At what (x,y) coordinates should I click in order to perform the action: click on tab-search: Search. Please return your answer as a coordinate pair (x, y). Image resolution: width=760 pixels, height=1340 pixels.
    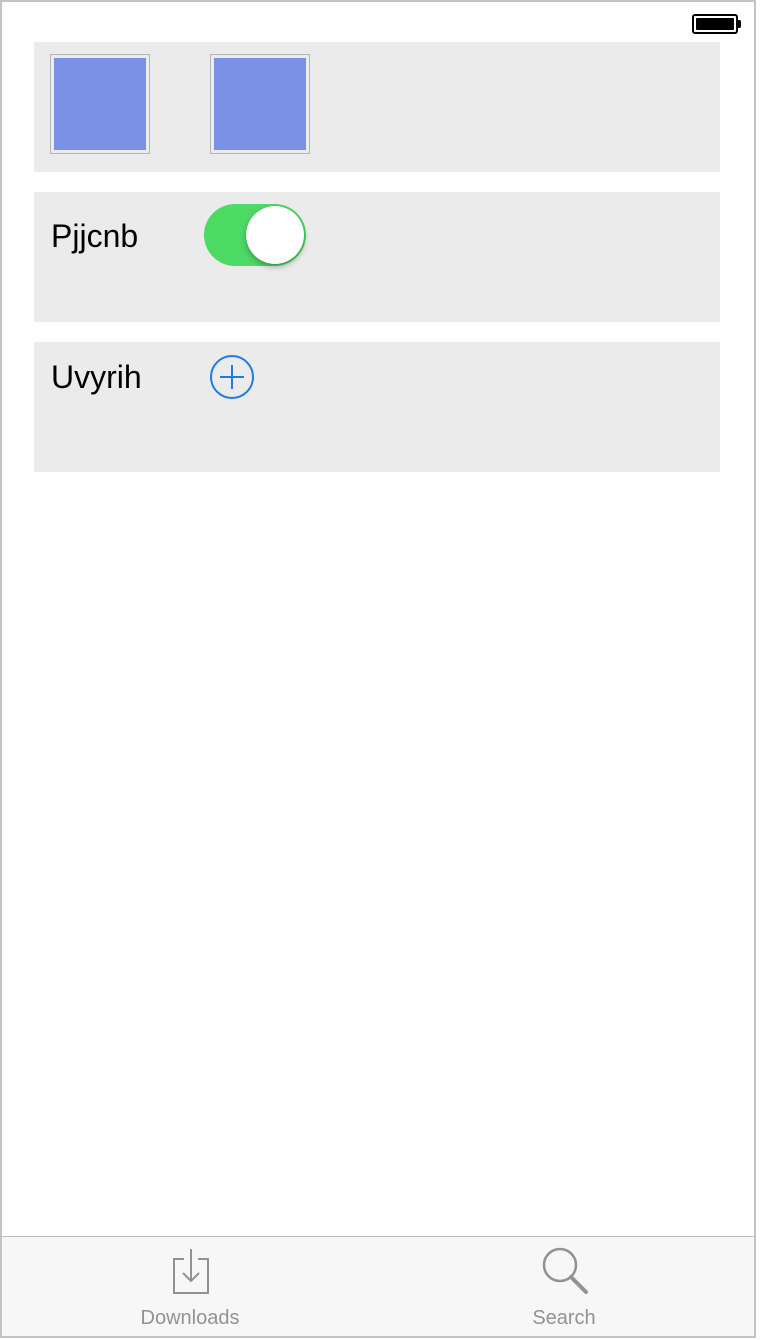
    Looking at the image, I should click on (564, 1286).